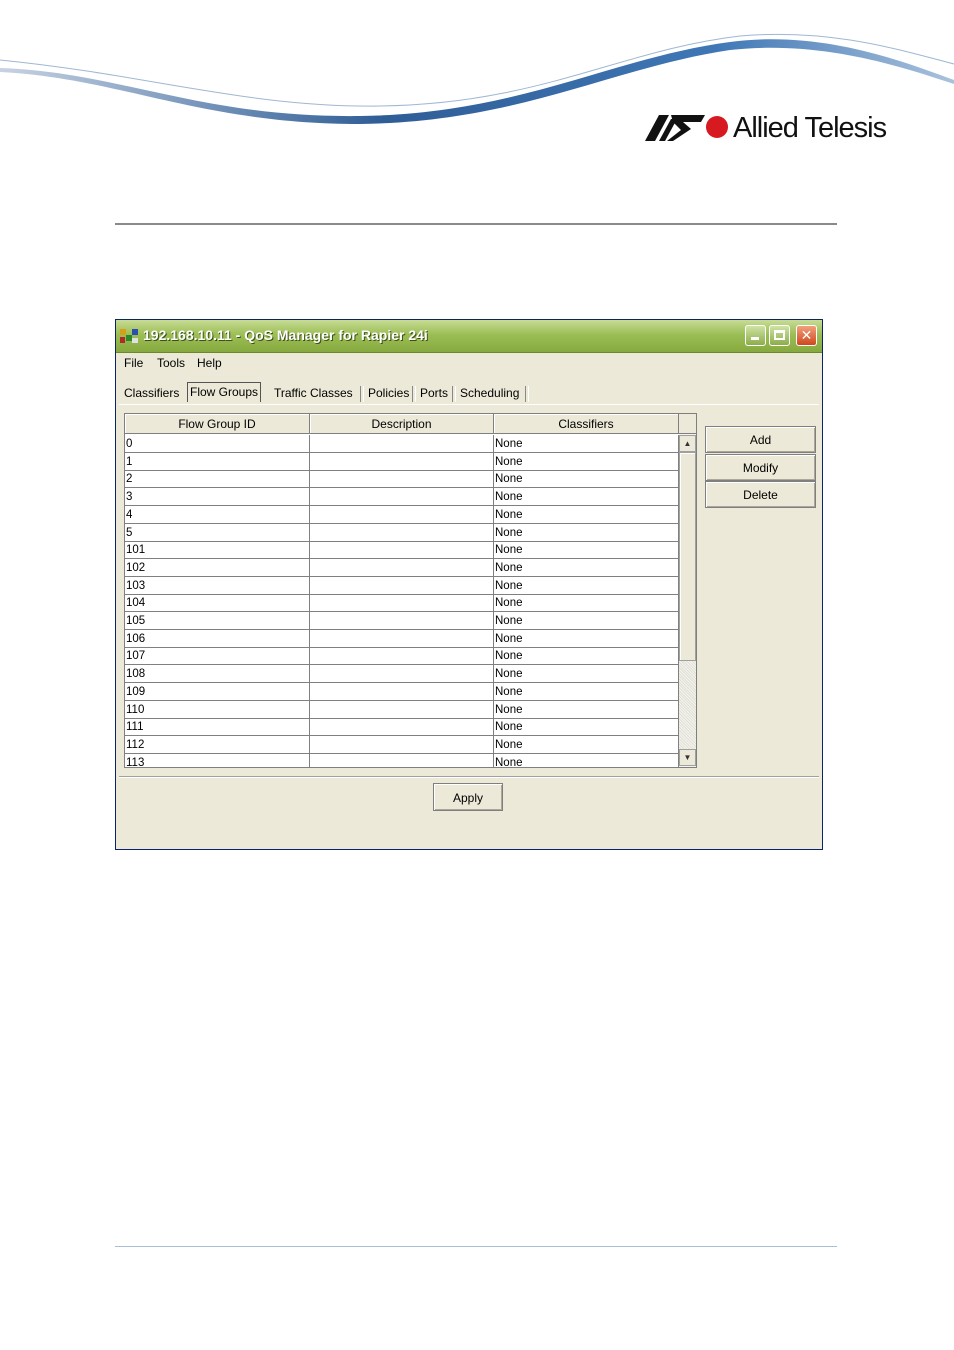 The width and height of the screenshot is (954, 1350). I want to click on table-header: Flow Group ID Description Classifiers, so click(402, 424).